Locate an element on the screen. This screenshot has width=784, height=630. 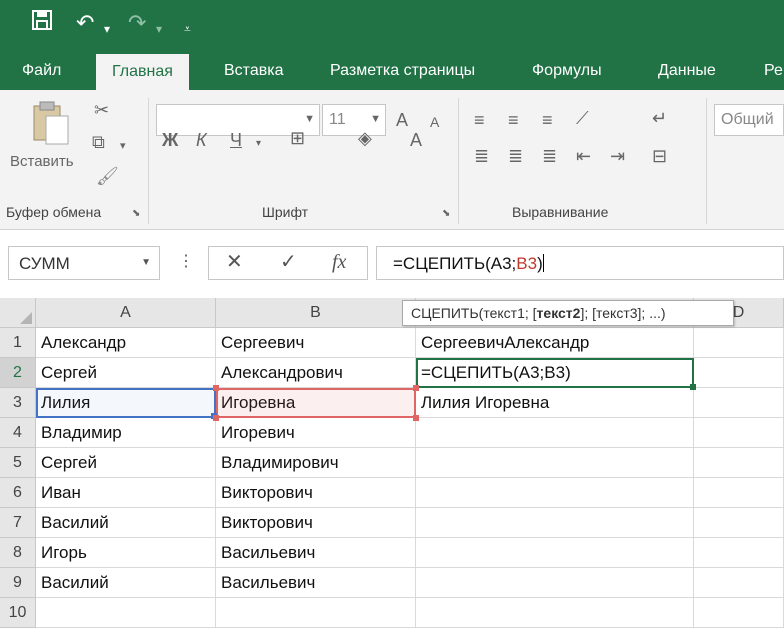
row-header-3: 3 is located at coordinates (18, 403).